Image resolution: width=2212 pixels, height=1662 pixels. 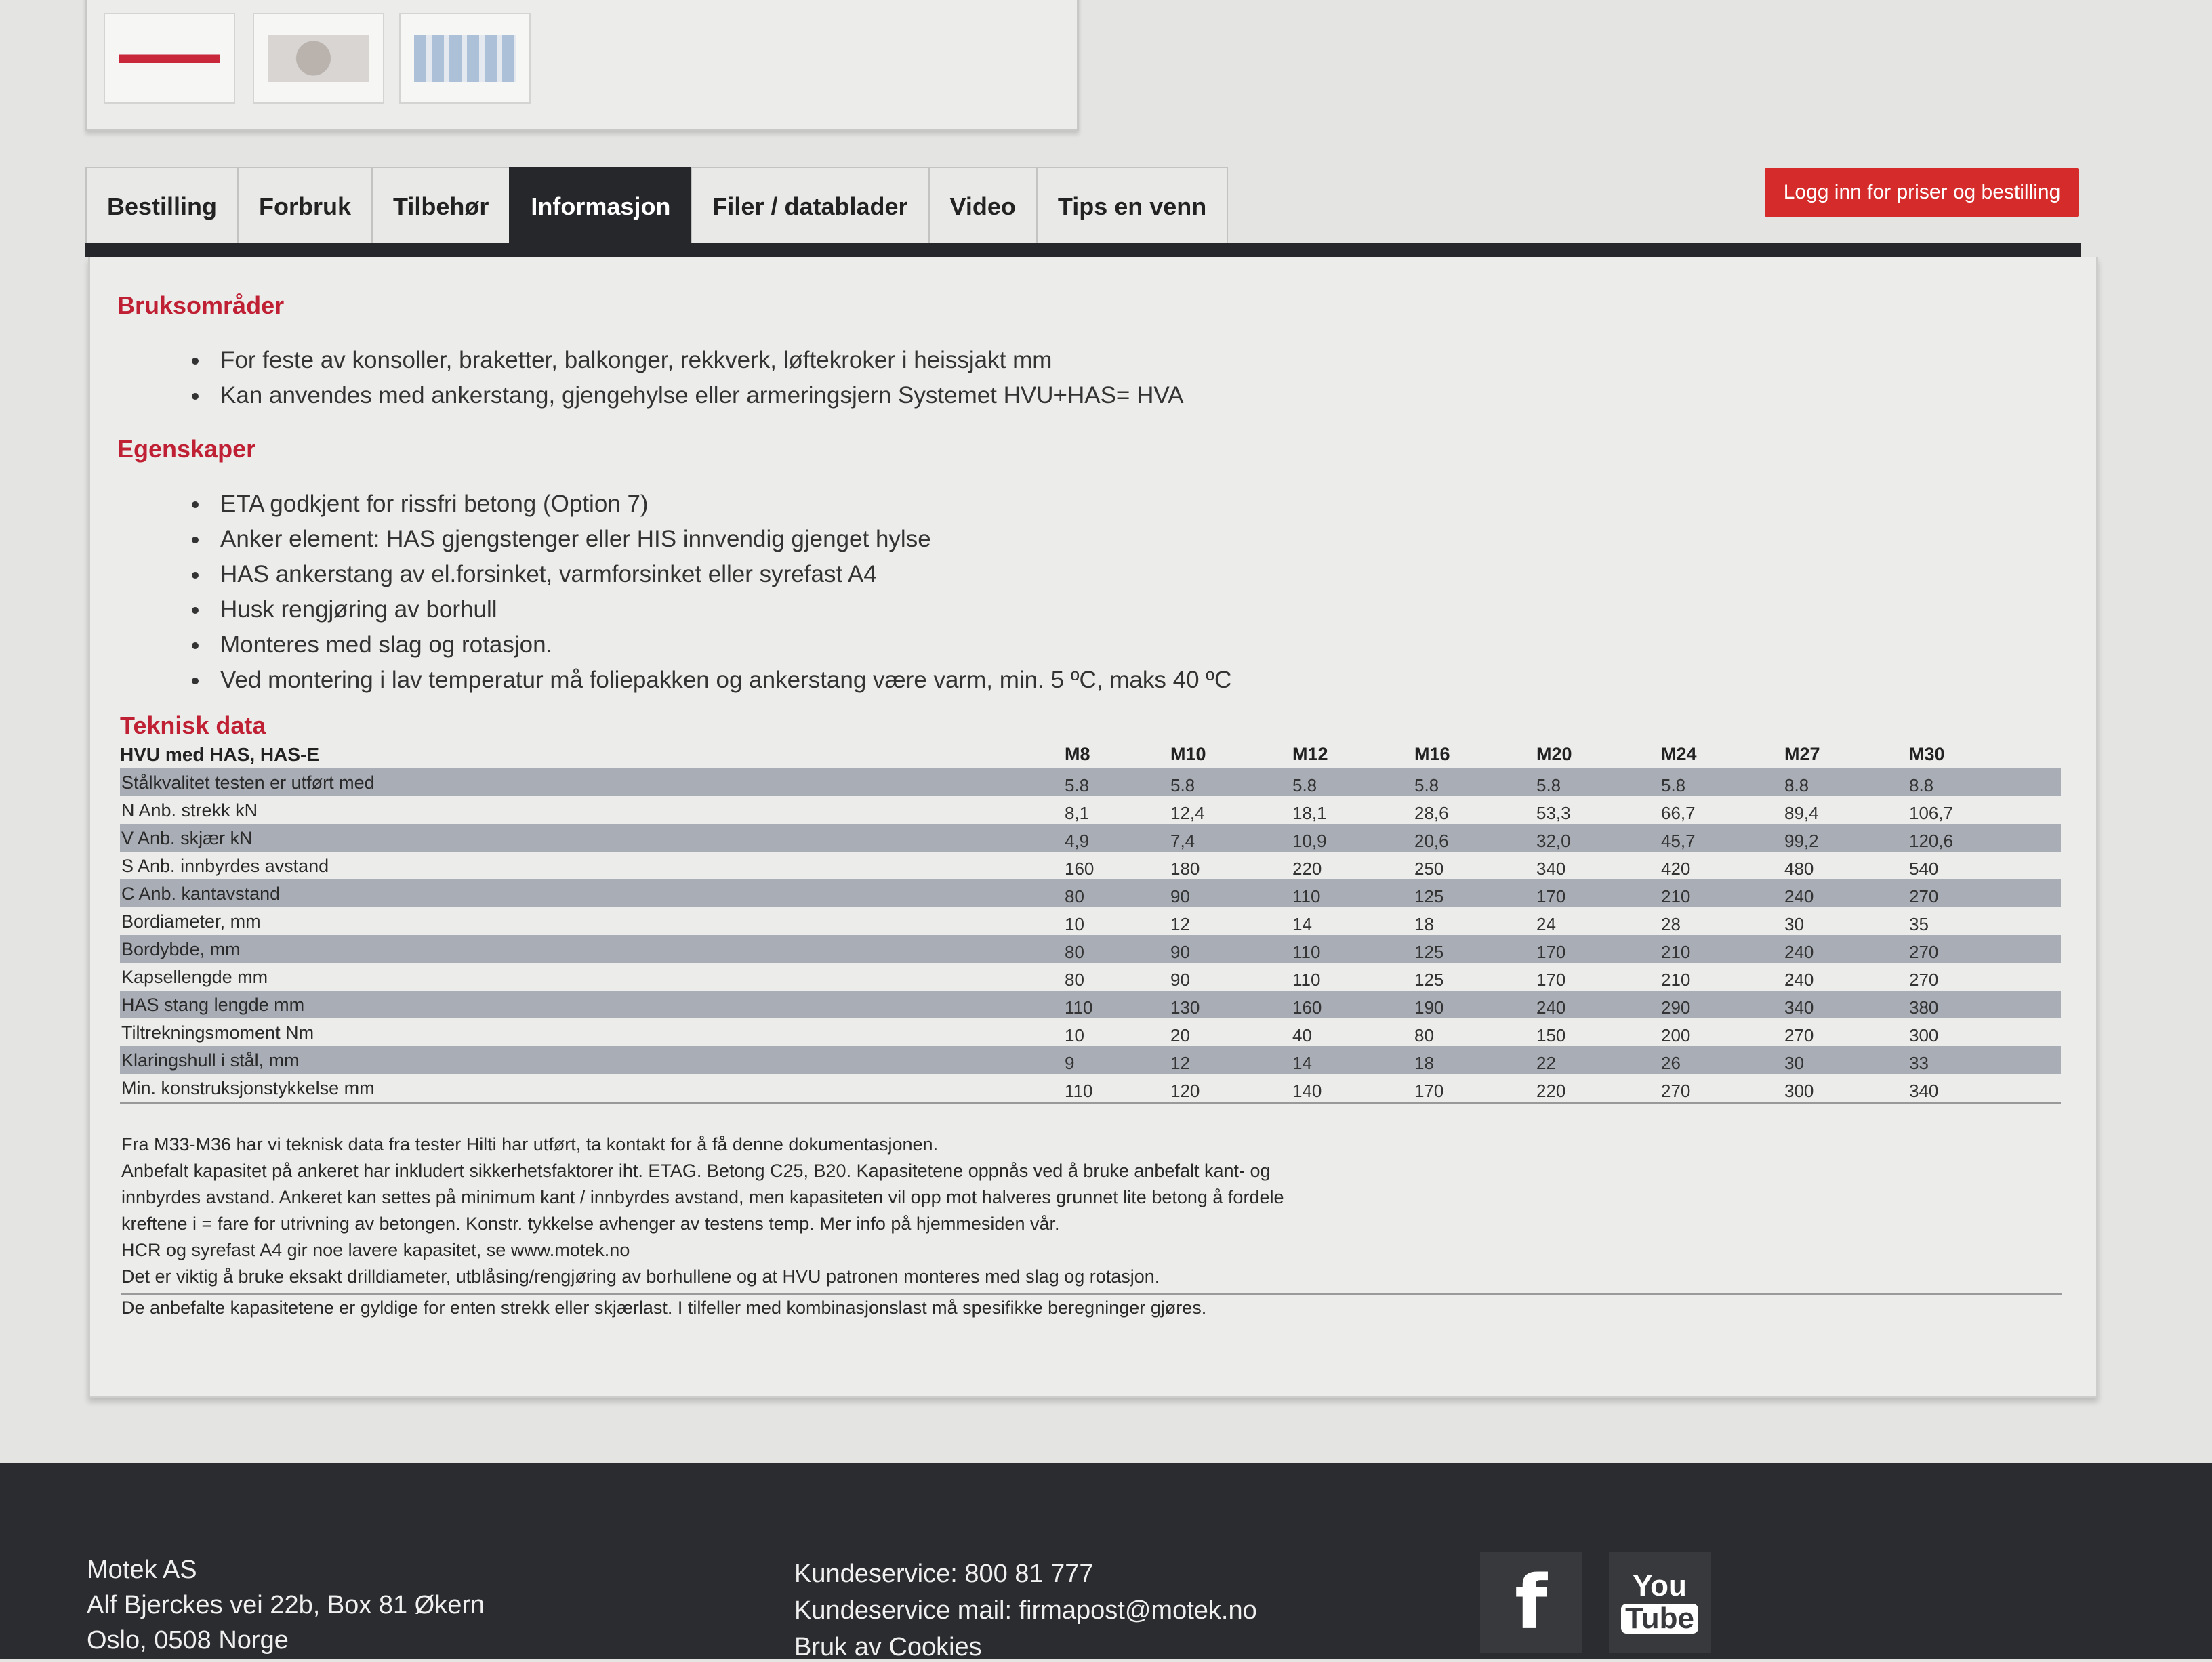 What do you see at coordinates (1660, 1602) in the screenshot?
I see `youtube-icon: You Tube` at bounding box center [1660, 1602].